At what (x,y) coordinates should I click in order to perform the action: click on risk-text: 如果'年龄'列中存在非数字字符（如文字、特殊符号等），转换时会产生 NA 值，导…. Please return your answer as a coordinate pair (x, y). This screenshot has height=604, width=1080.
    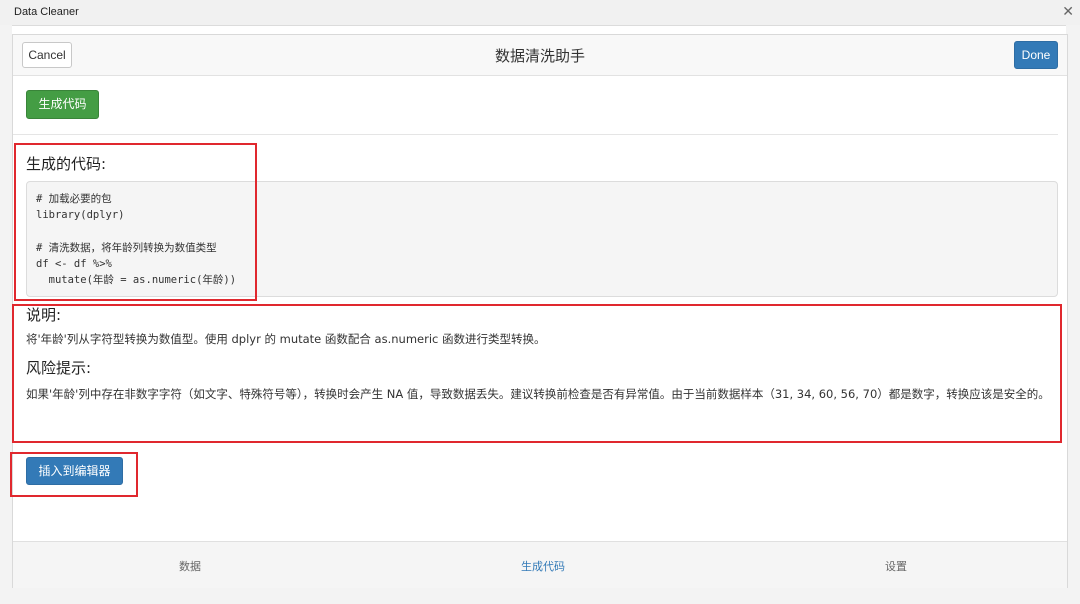
    Looking at the image, I should click on (538, 394).